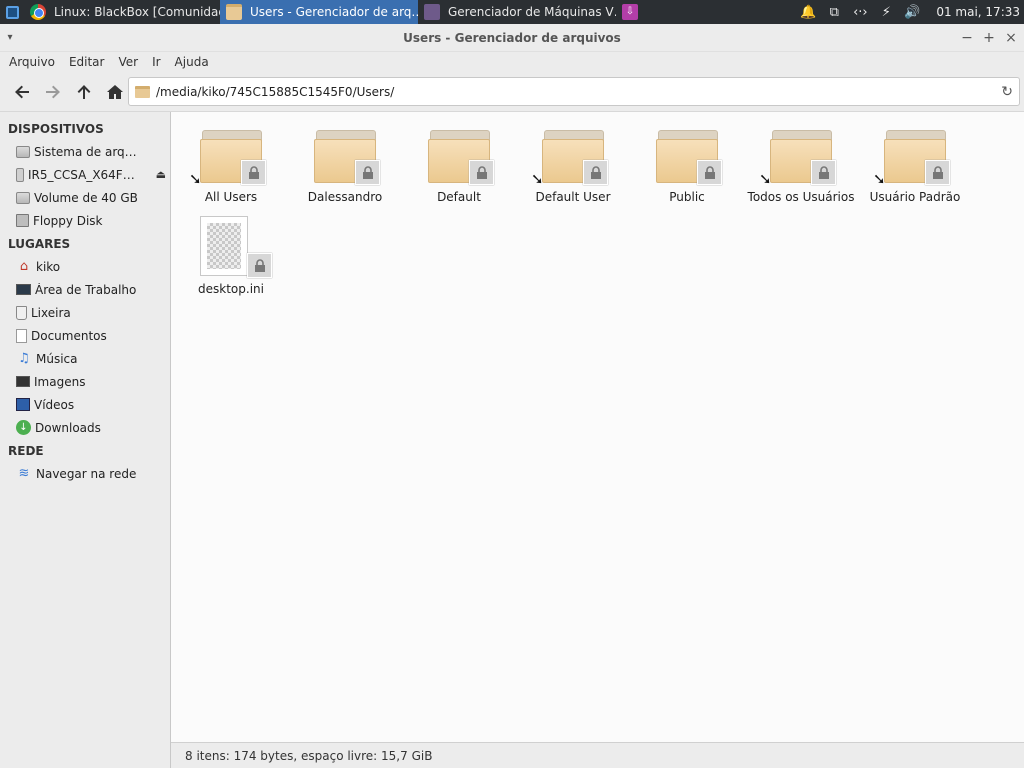  Describe the element at coordinates (860, 12) in the screenshot. I see `network-icon: ‹·›` at that location.